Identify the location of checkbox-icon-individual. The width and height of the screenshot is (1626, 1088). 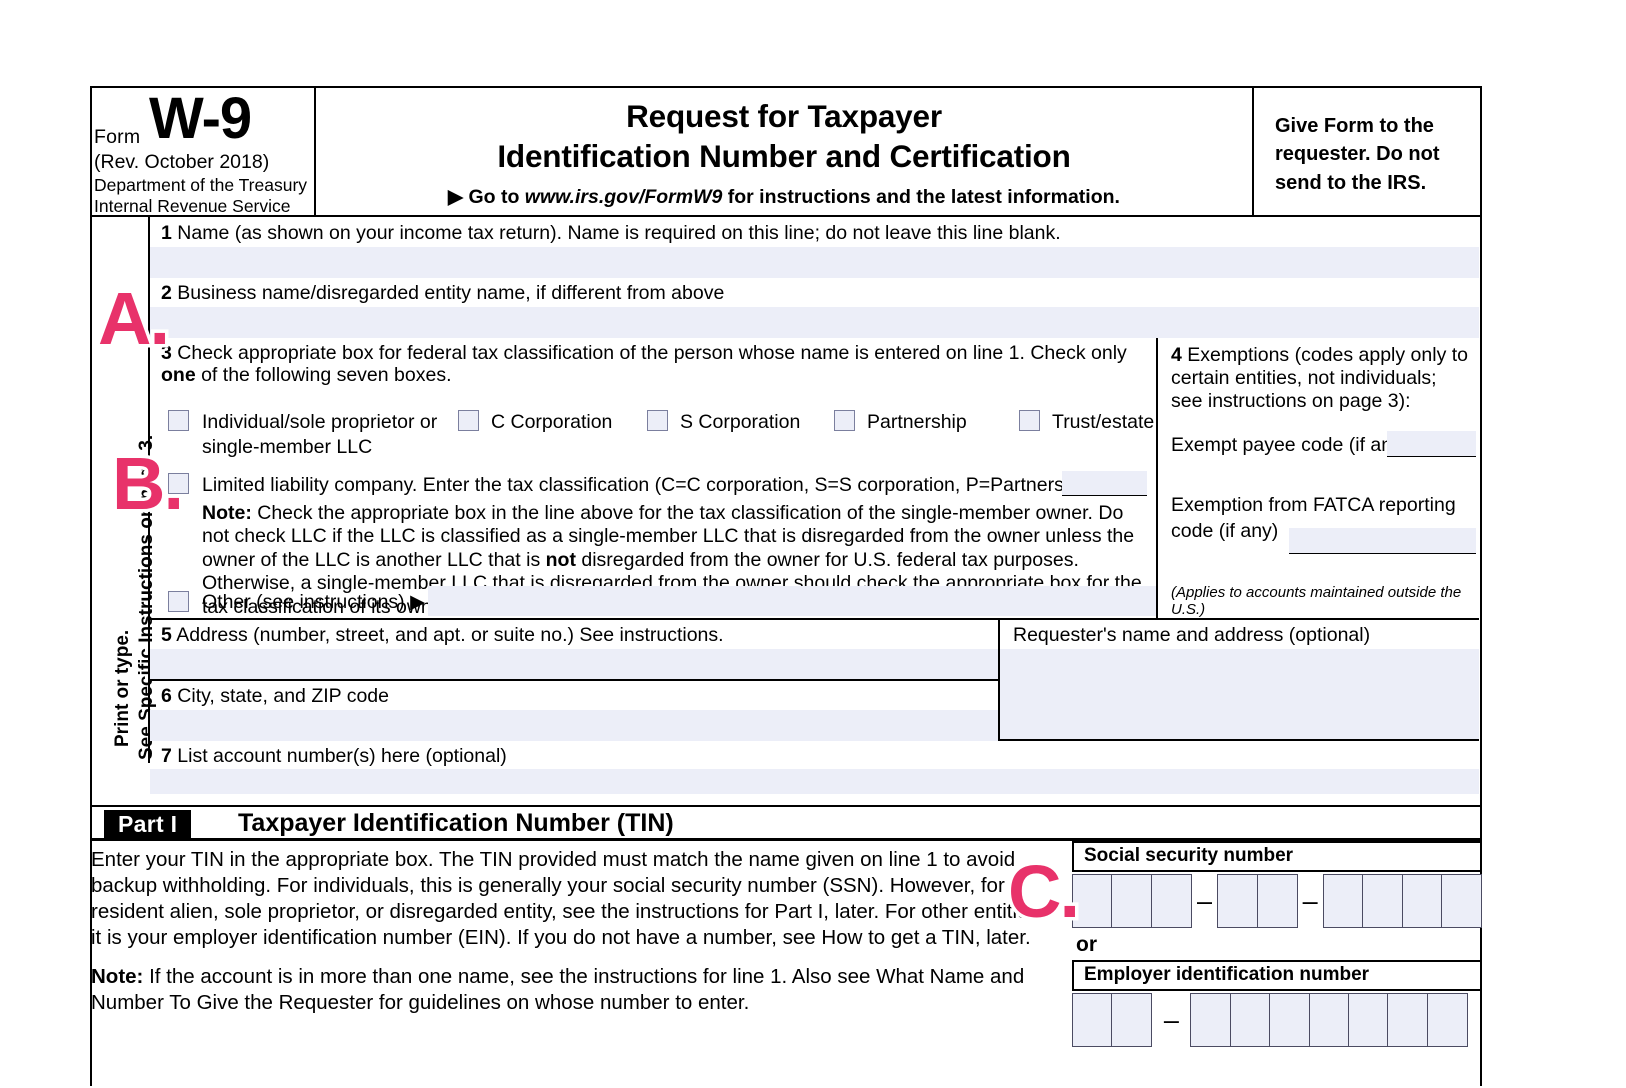
(178, 420).